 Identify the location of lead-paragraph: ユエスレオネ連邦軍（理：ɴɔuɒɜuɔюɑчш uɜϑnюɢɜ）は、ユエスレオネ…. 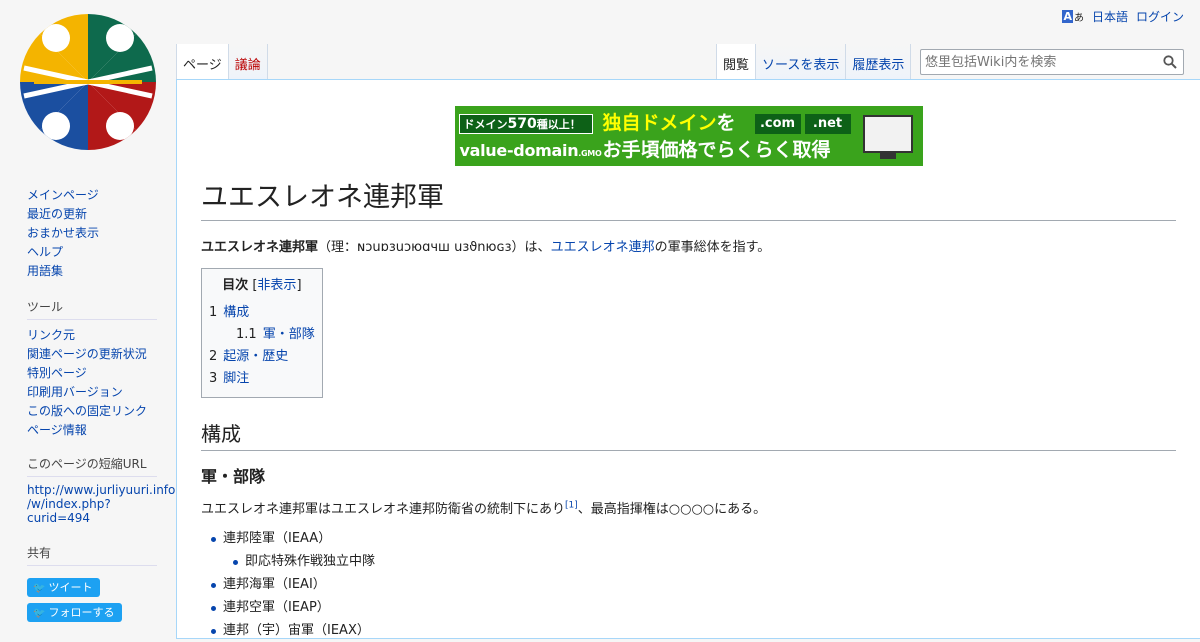
(688, 248).